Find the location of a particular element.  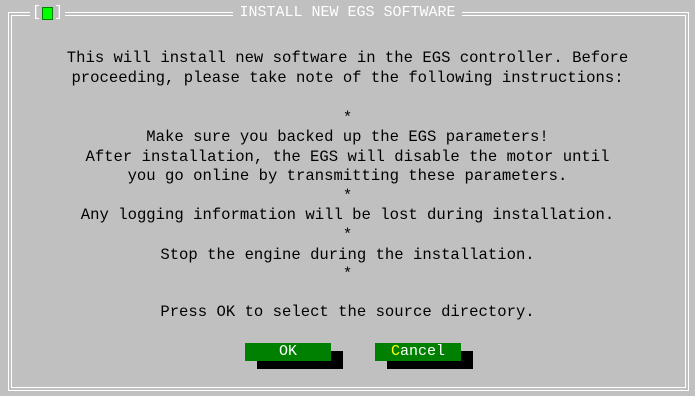

ok-button-label: OK is located at coordinates (287, 351).